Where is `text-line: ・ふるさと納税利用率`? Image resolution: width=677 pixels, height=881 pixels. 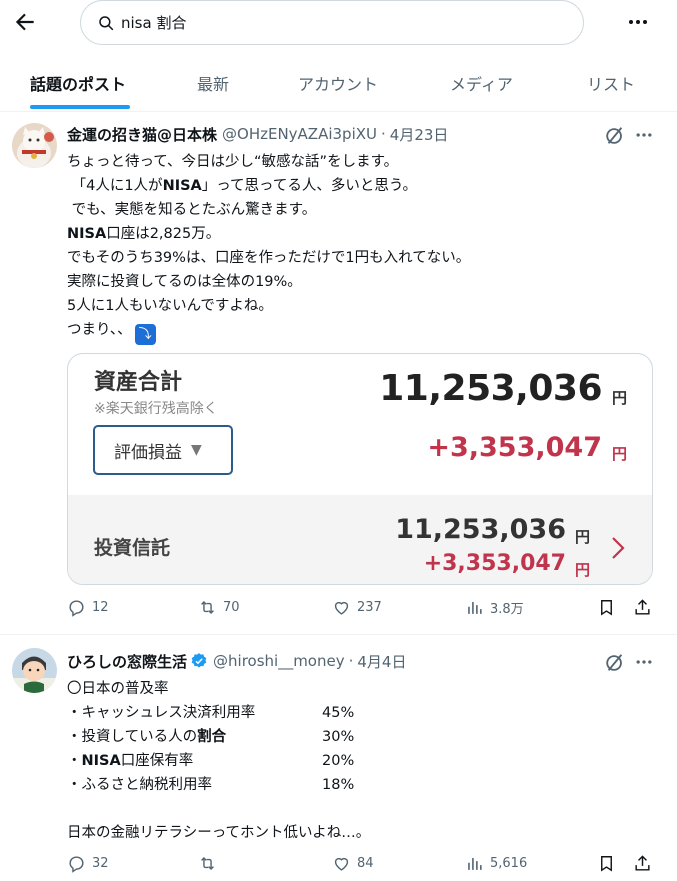
text-line: ・ふるさと納税利用率 is located at coordinates (139, 785).